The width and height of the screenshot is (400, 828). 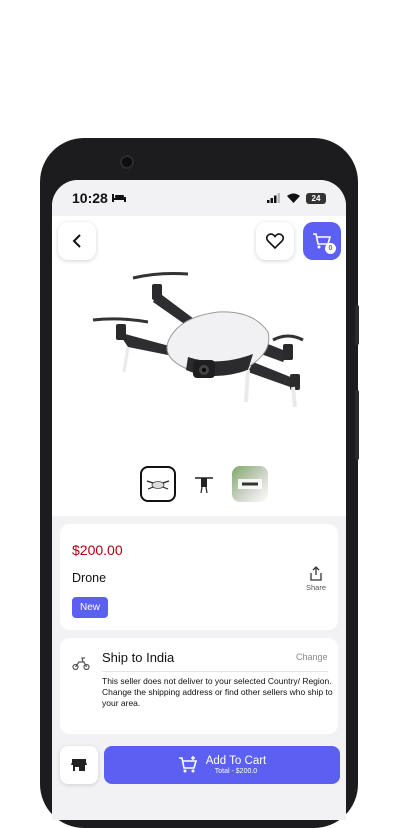 I want to click on product-image, so click(x=198, y=340).